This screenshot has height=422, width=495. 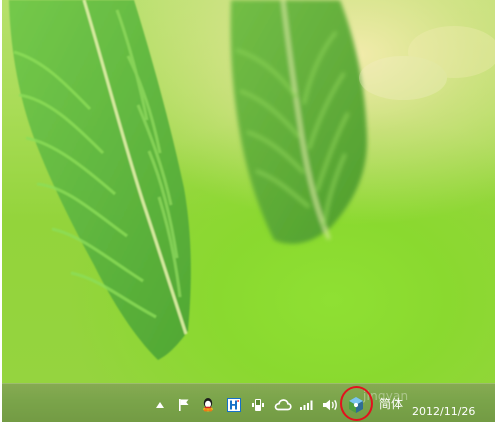 What do you see at coordinates (443, 411) in the screenshot?
I see `clock-date: 2012/11/26` at bounding box center [443, 411].